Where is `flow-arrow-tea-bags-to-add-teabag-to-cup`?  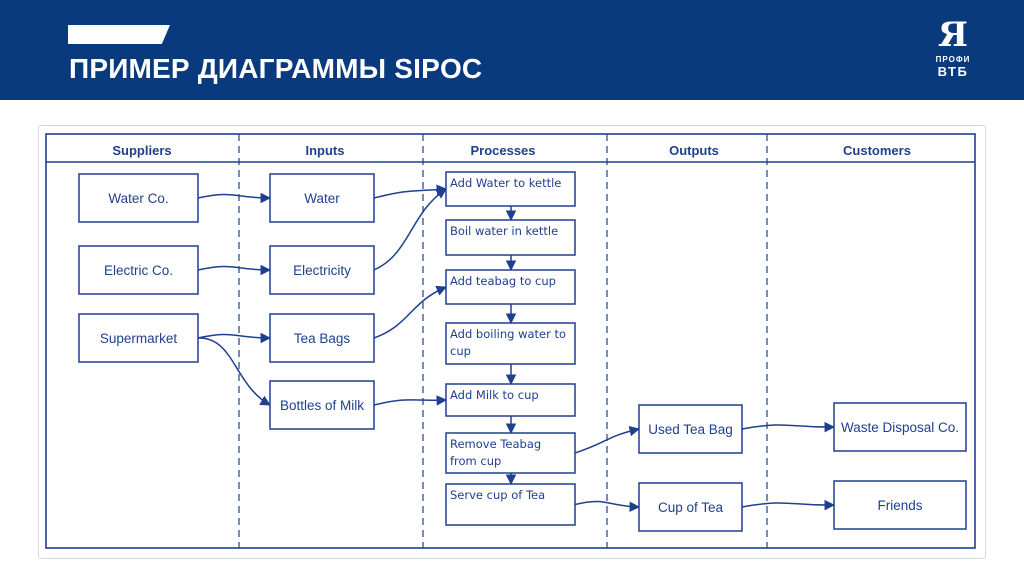 flow-arrow-tea-bags-to-add-teabag-to-cup is located at coordinates (410, 312).